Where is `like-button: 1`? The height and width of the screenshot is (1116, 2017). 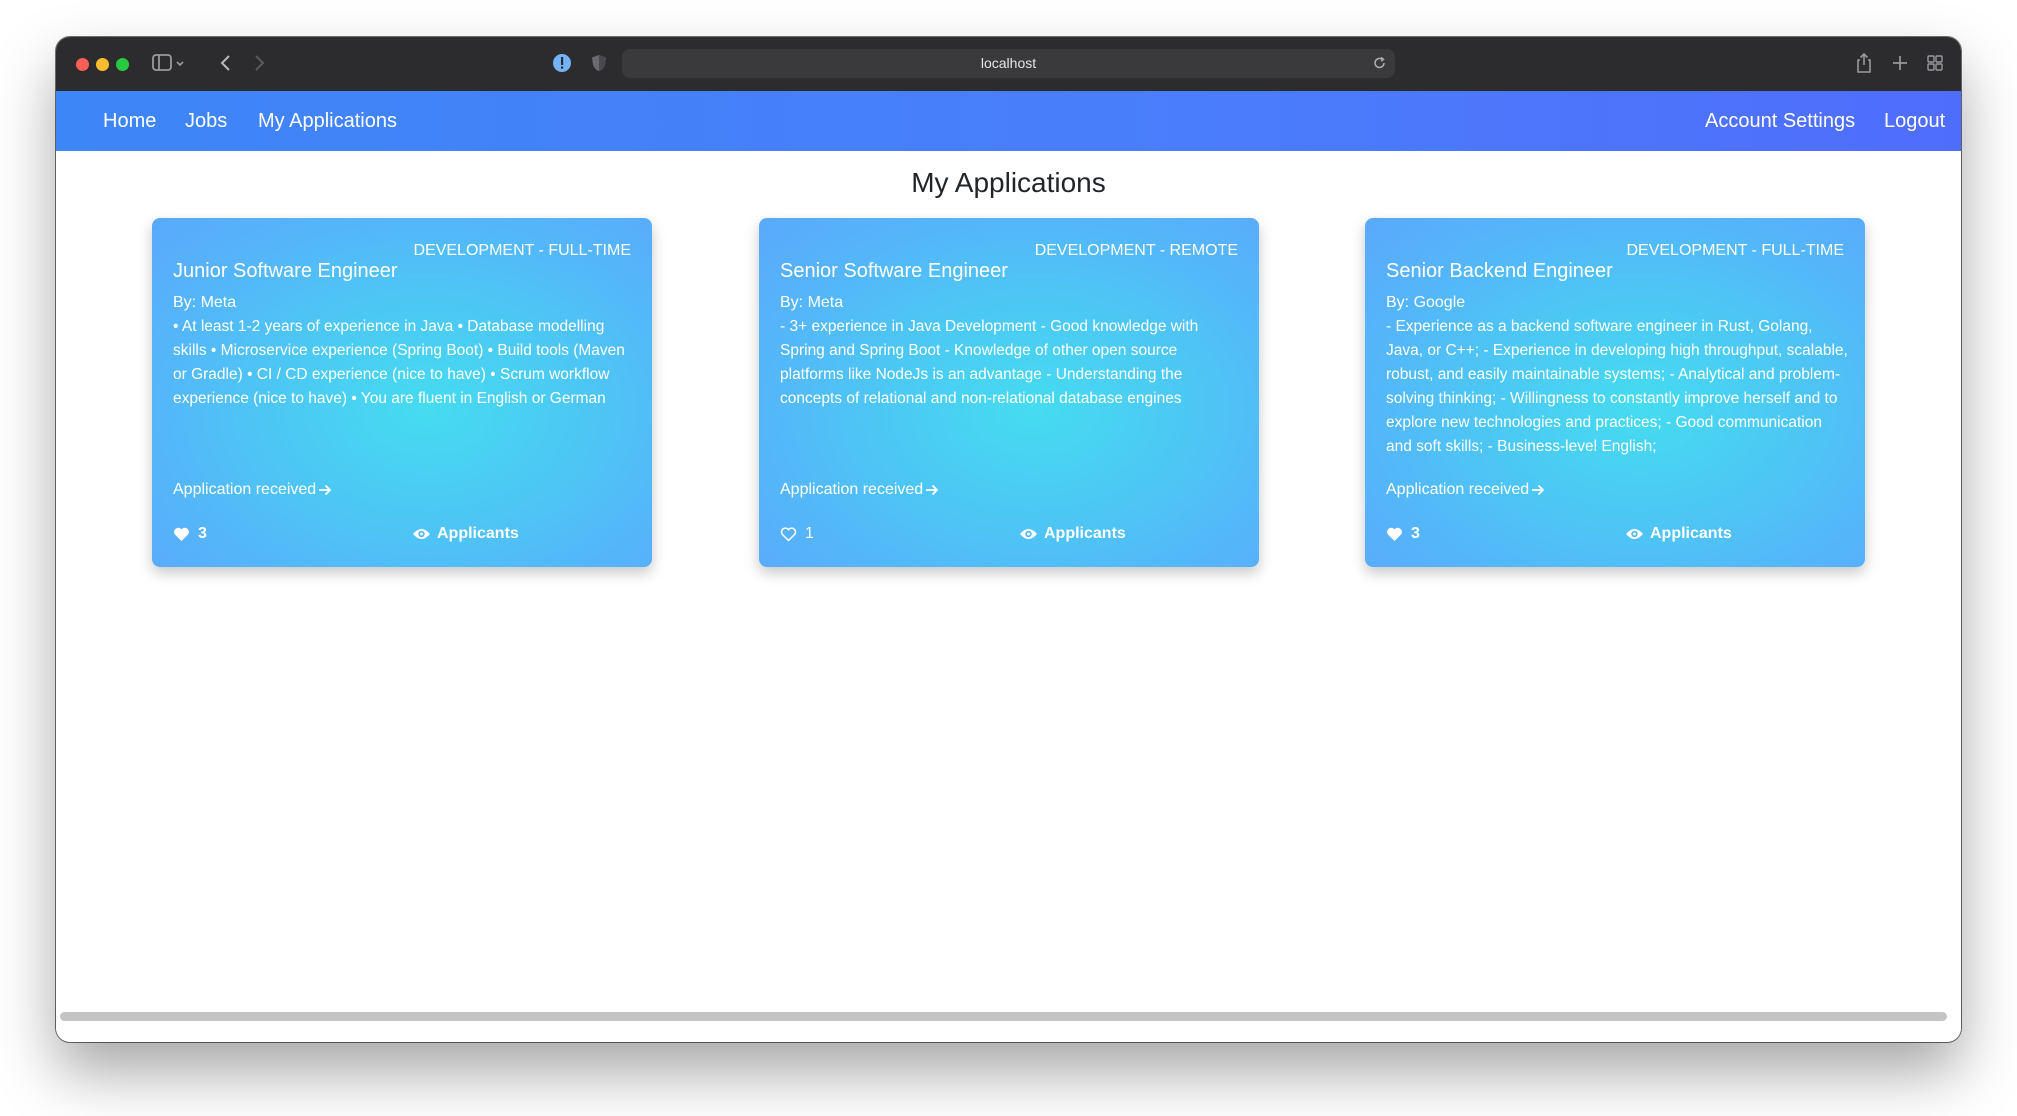 like-button: 1 is located at coordinates (797, 534).